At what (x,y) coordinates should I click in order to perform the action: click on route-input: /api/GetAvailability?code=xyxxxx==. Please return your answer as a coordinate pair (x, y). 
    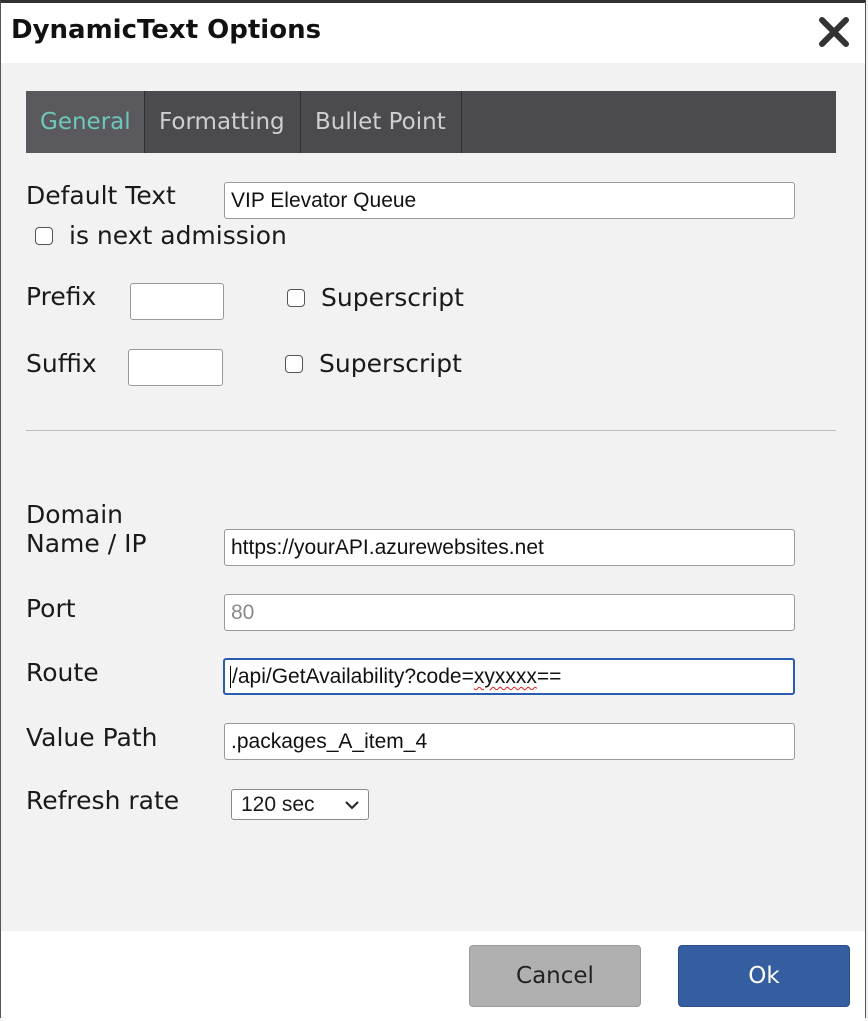
    Looking at the image, I should click on (509, 676).